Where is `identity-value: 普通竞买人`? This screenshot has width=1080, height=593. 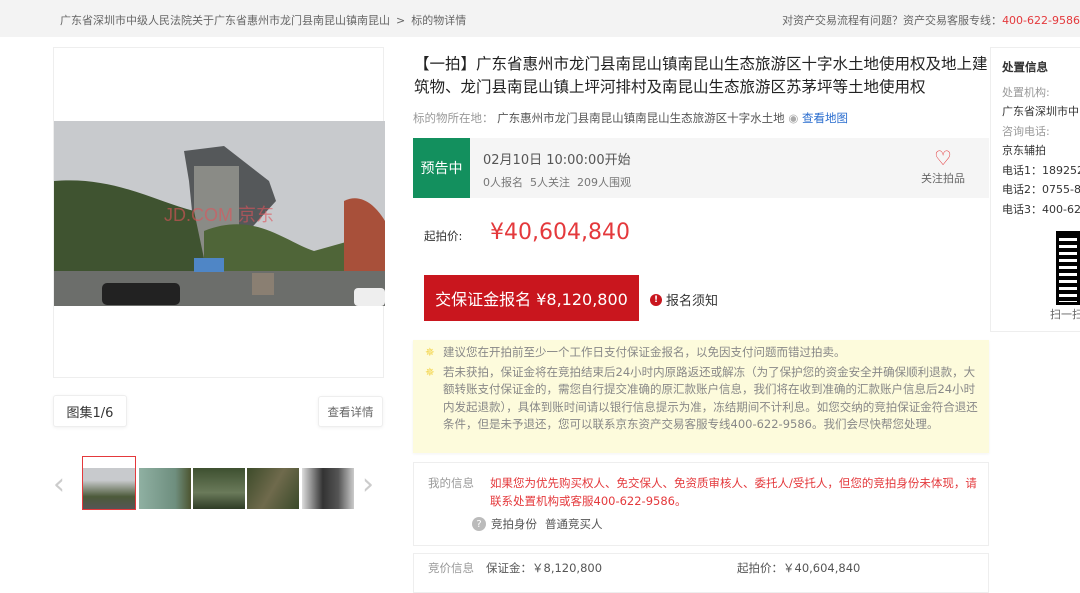
identity-value: 普通竞买人 is located at coordinates (574, 524).